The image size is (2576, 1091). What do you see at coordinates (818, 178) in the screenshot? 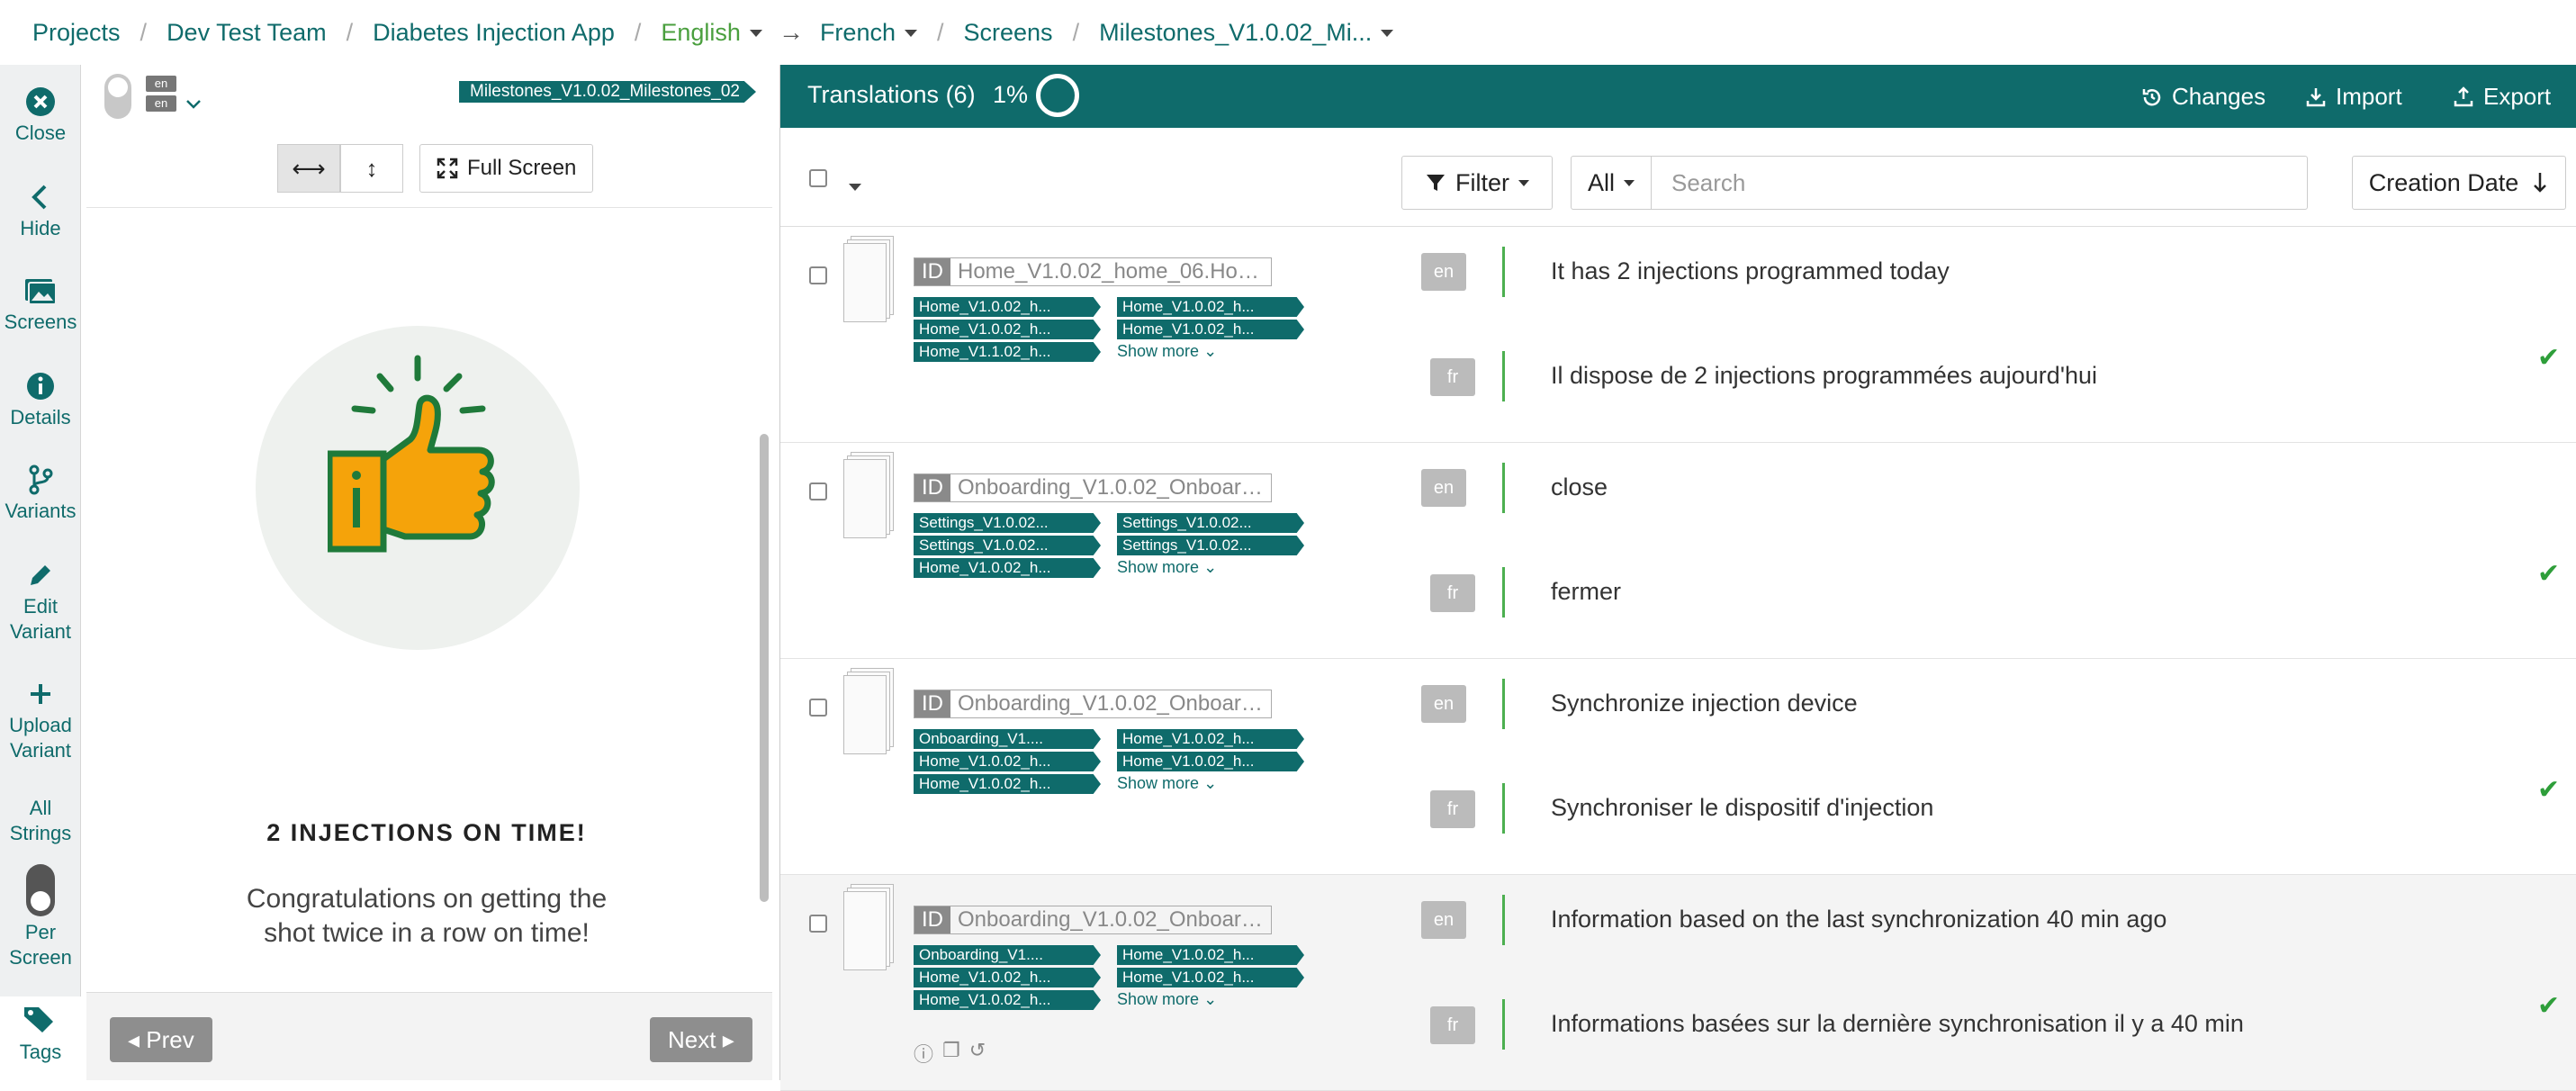
I see `select-all-checkbox` at bounding box center [818, 178].